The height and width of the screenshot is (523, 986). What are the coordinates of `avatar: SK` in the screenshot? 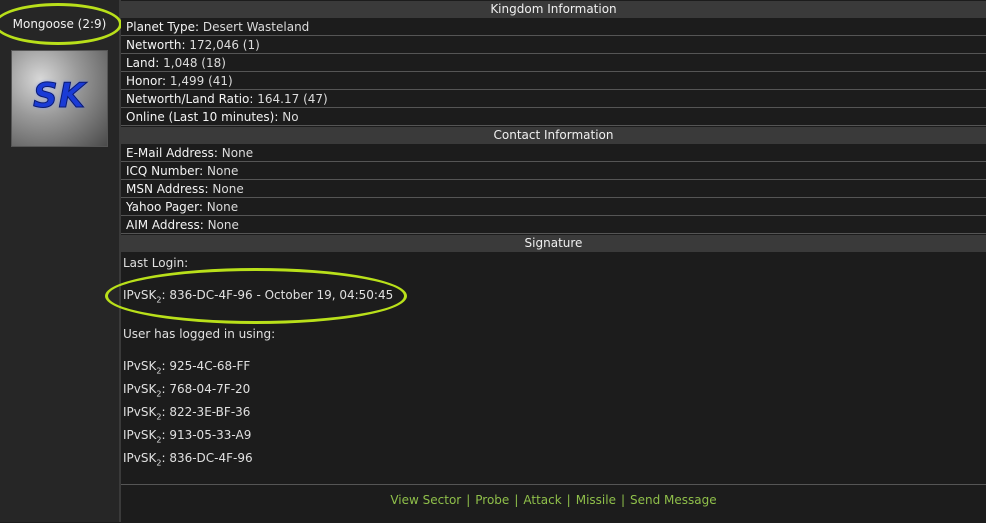 It's located at (59, 98).